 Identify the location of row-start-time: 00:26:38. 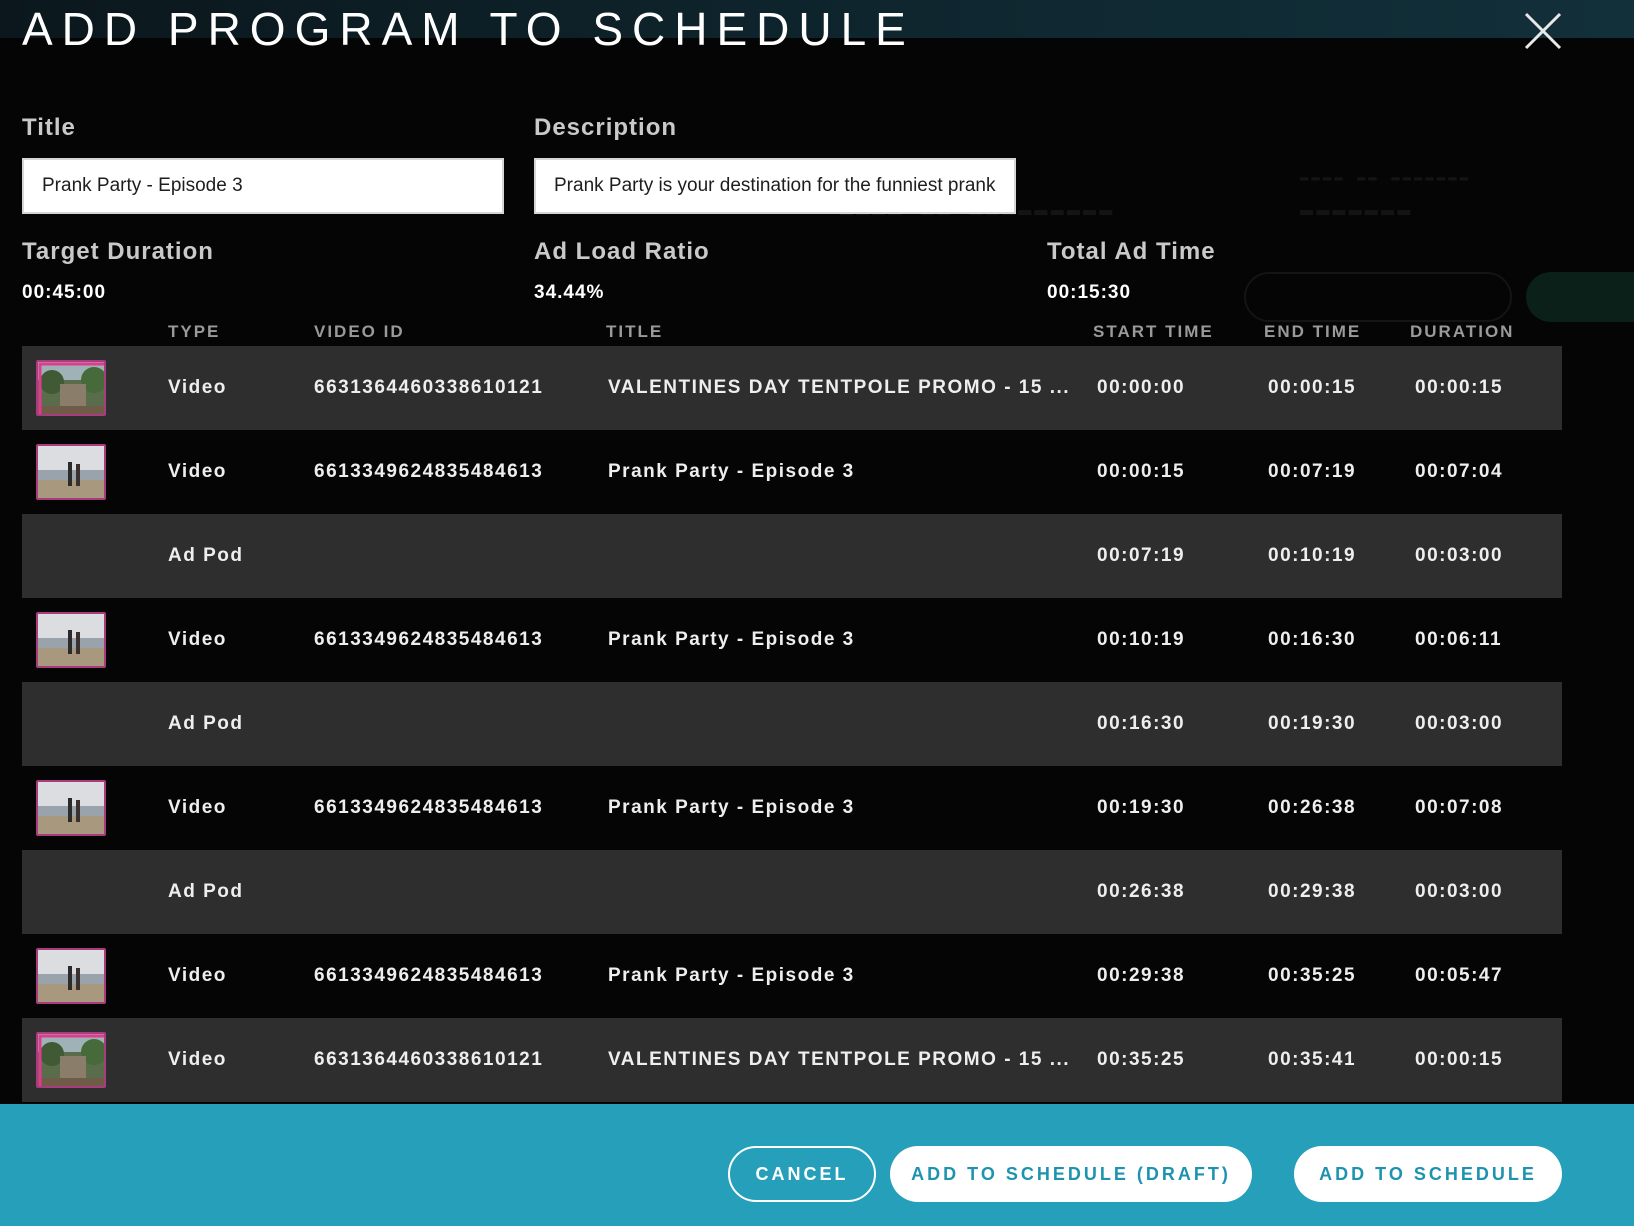
(1141, 891).